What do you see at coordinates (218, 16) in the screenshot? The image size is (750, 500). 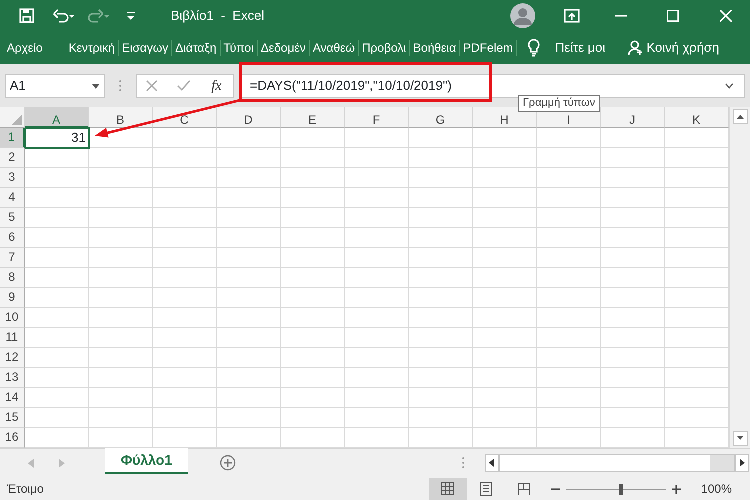 I see `window-title: Βιβλίο1 - Excel` at bounding box center [218, 16].